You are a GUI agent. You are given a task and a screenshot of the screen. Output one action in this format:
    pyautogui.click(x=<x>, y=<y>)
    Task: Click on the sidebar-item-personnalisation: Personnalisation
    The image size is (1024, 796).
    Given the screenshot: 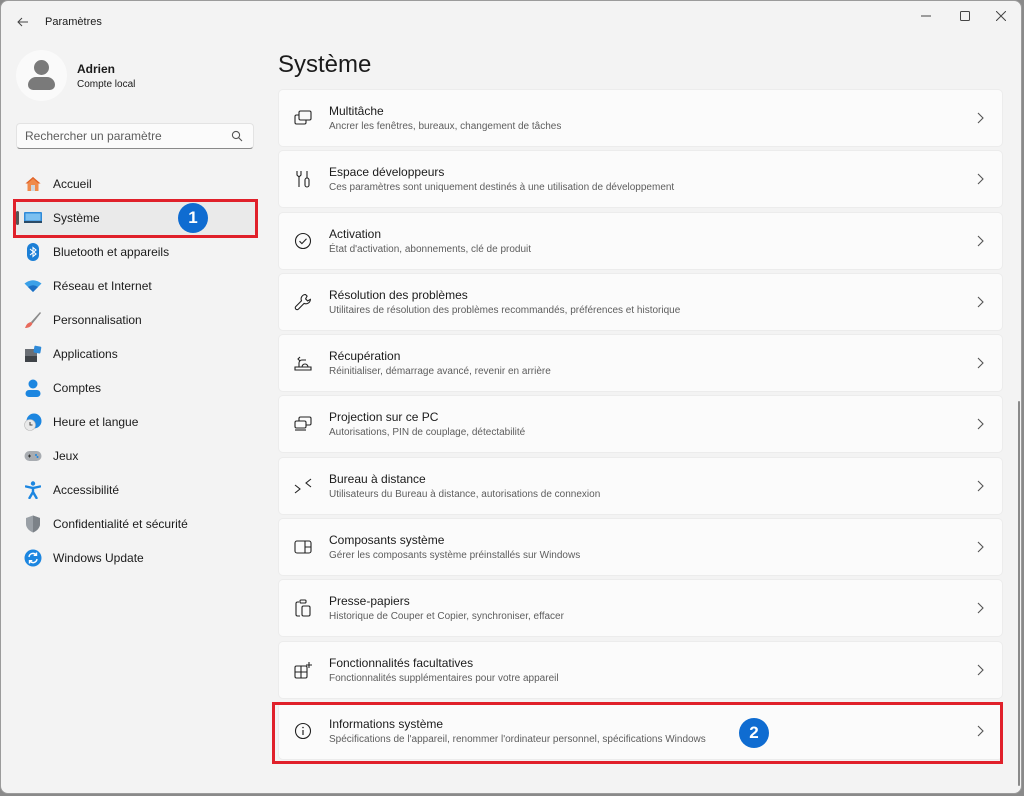 What is the action you would take?
    pyautogui.click(x=136, y=320)
    